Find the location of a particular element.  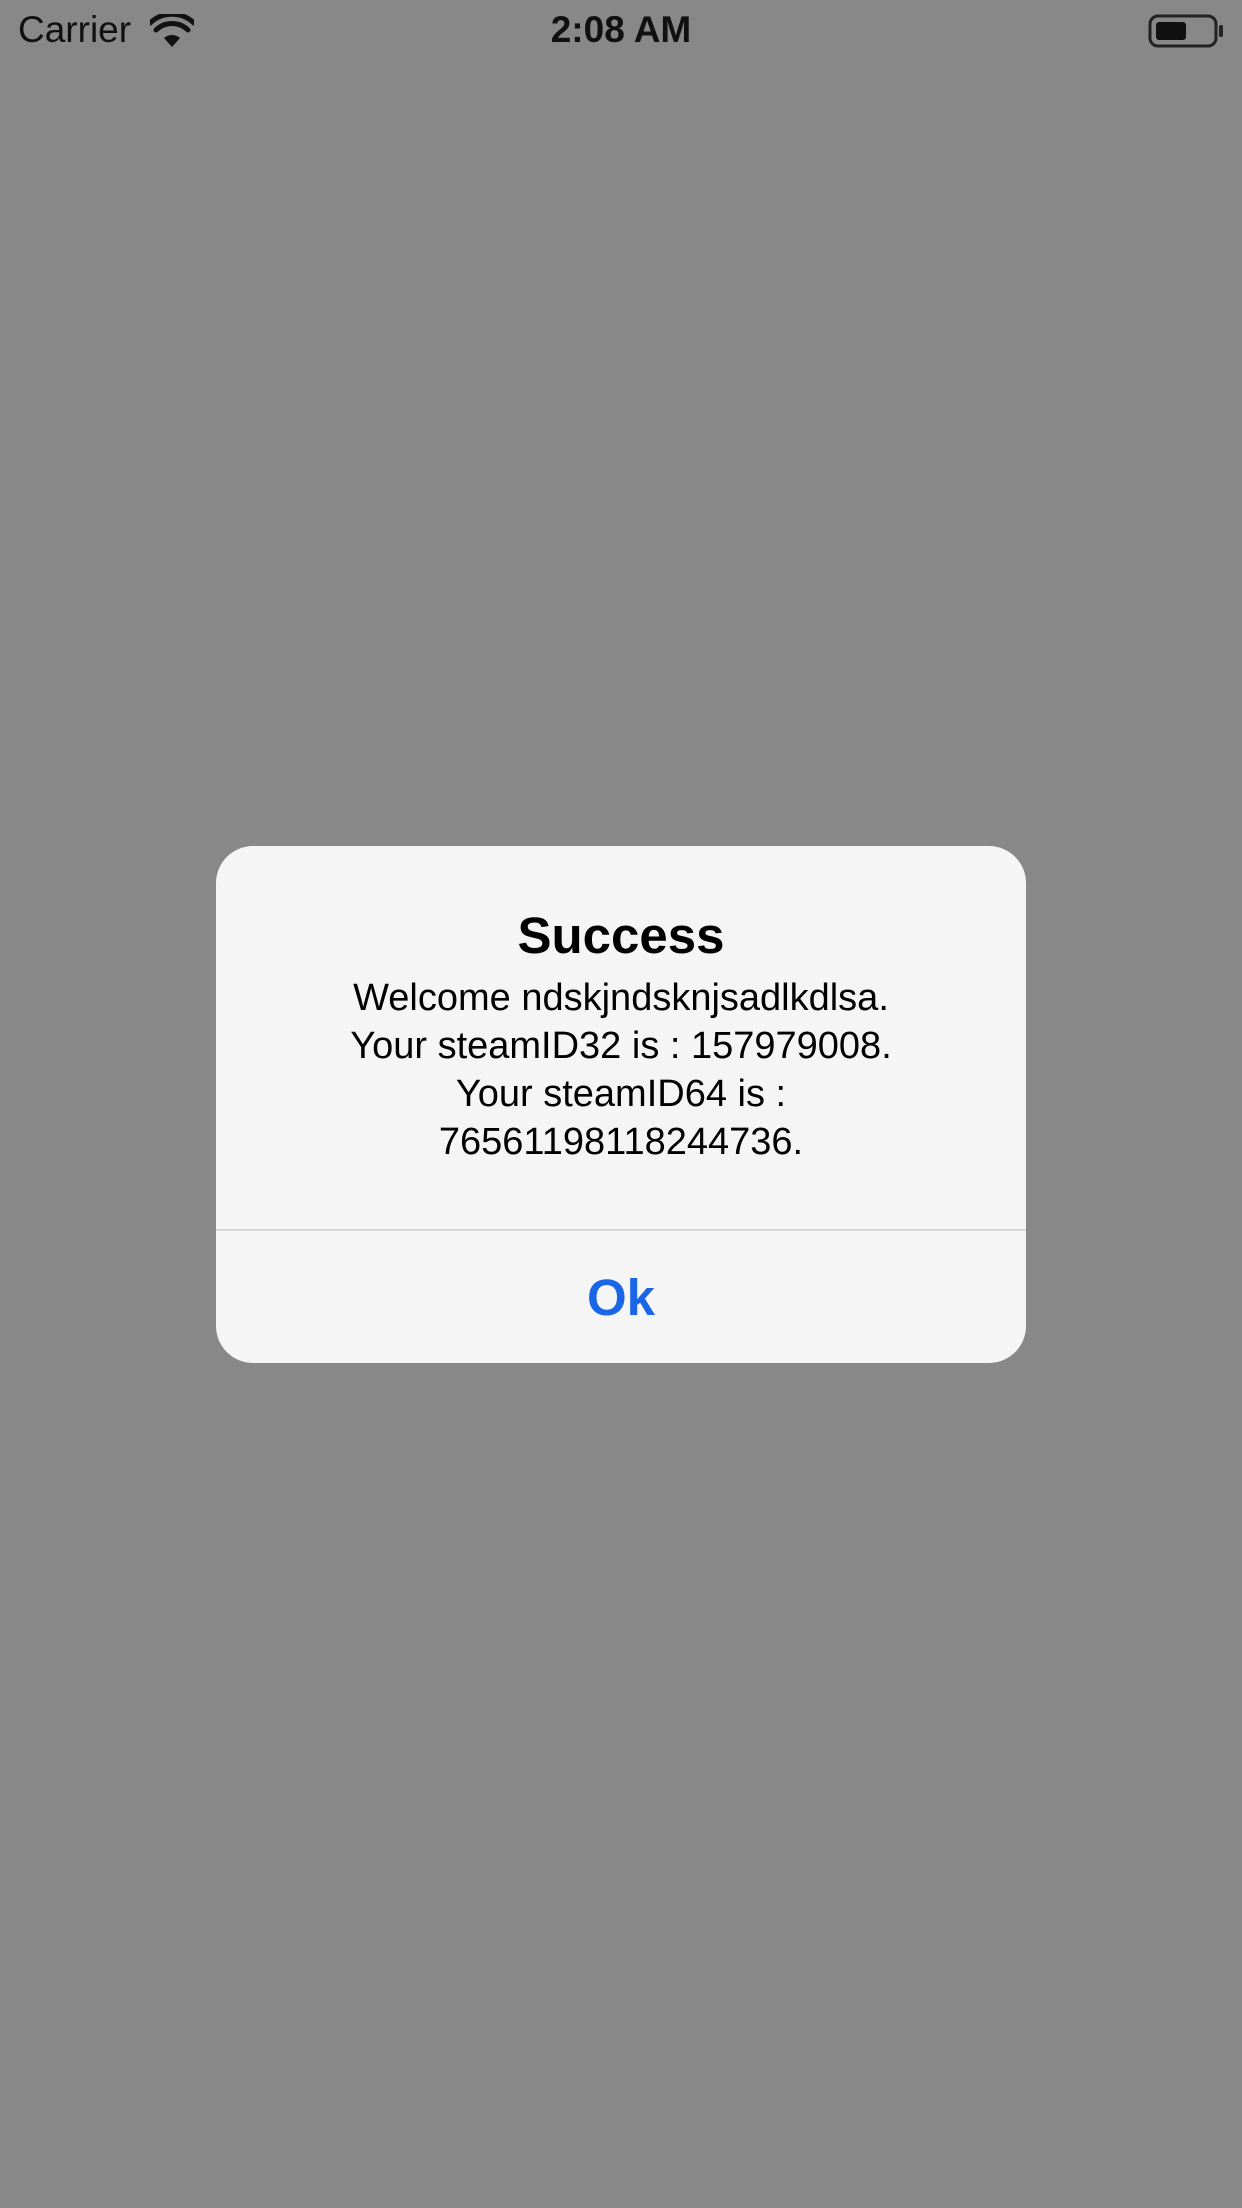

battery-icon is located at coordinates (1185, 31).